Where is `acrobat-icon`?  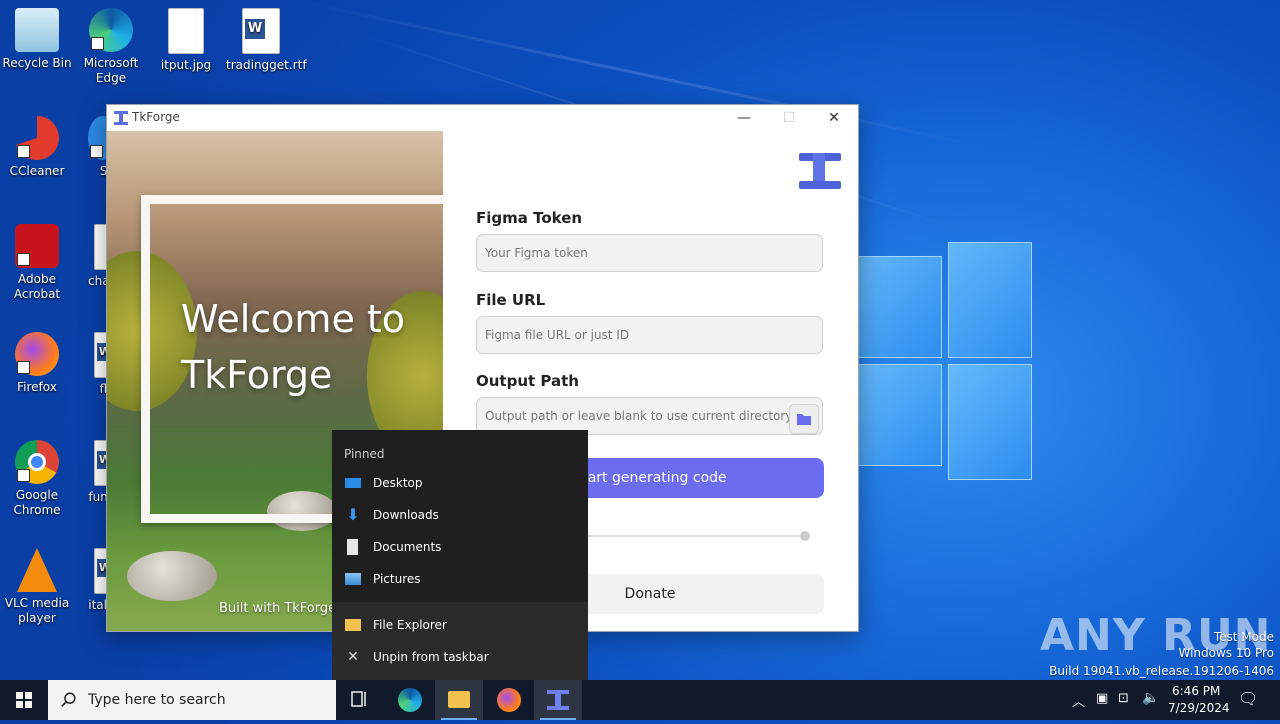
acrobat-icon is located at coordinates (37, 246).